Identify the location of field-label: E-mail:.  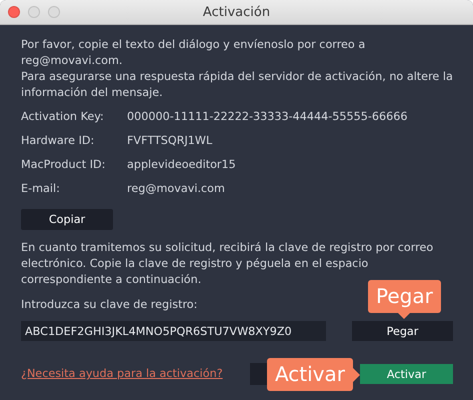
(41, 189).